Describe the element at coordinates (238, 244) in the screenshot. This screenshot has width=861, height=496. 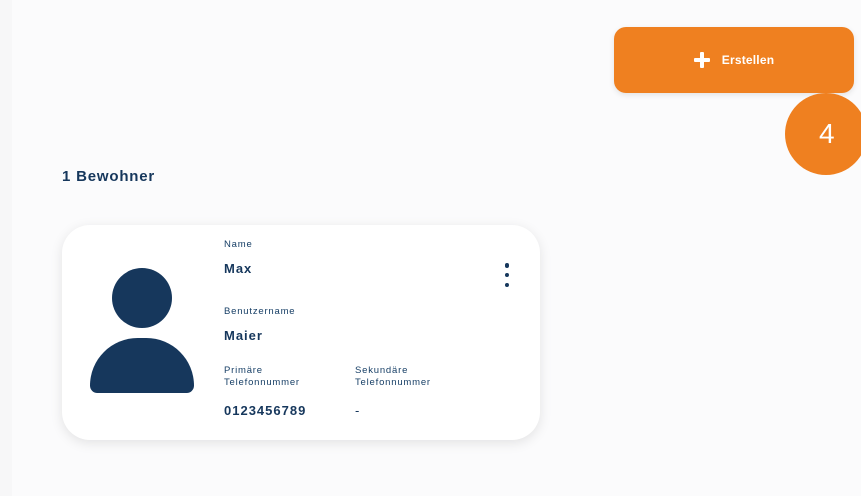
I see `name-label: Name` at that location.